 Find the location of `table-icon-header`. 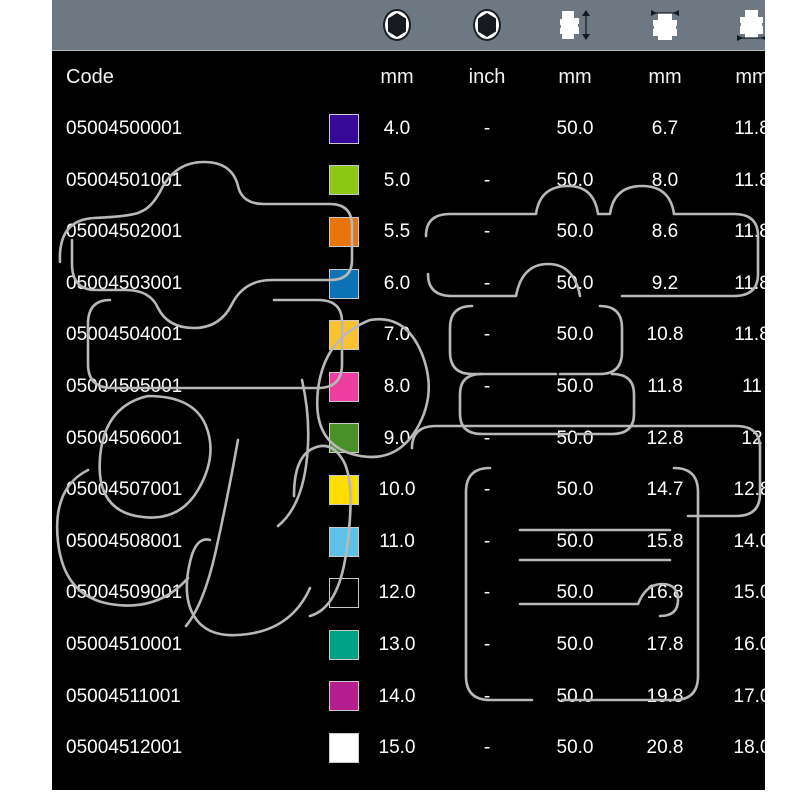

table-icon-header is located at coordinates (408, 25).